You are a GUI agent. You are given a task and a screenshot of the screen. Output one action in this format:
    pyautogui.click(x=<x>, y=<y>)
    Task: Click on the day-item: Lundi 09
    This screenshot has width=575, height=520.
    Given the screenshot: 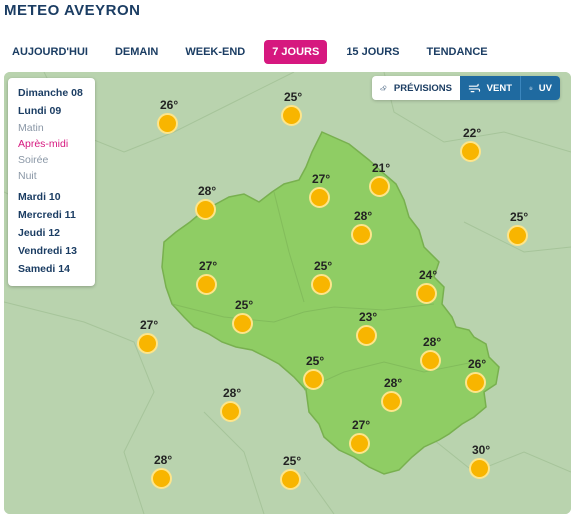 What is the action you would take?
    pyautogui.click(x=51, y=111)
    